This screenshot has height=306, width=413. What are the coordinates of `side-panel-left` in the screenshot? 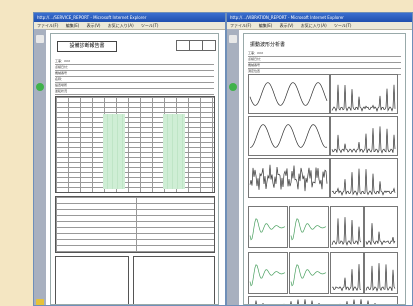 It's located at (40, 167).